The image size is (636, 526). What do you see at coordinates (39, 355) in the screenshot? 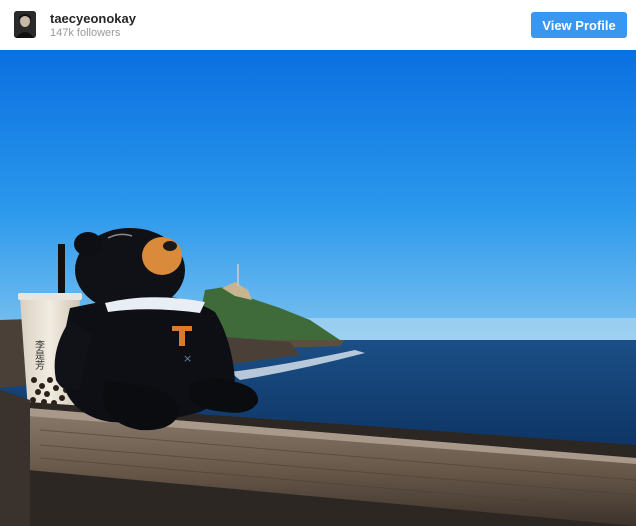
I see `cup-text: 李是芳` at bounding box center [39, 355].